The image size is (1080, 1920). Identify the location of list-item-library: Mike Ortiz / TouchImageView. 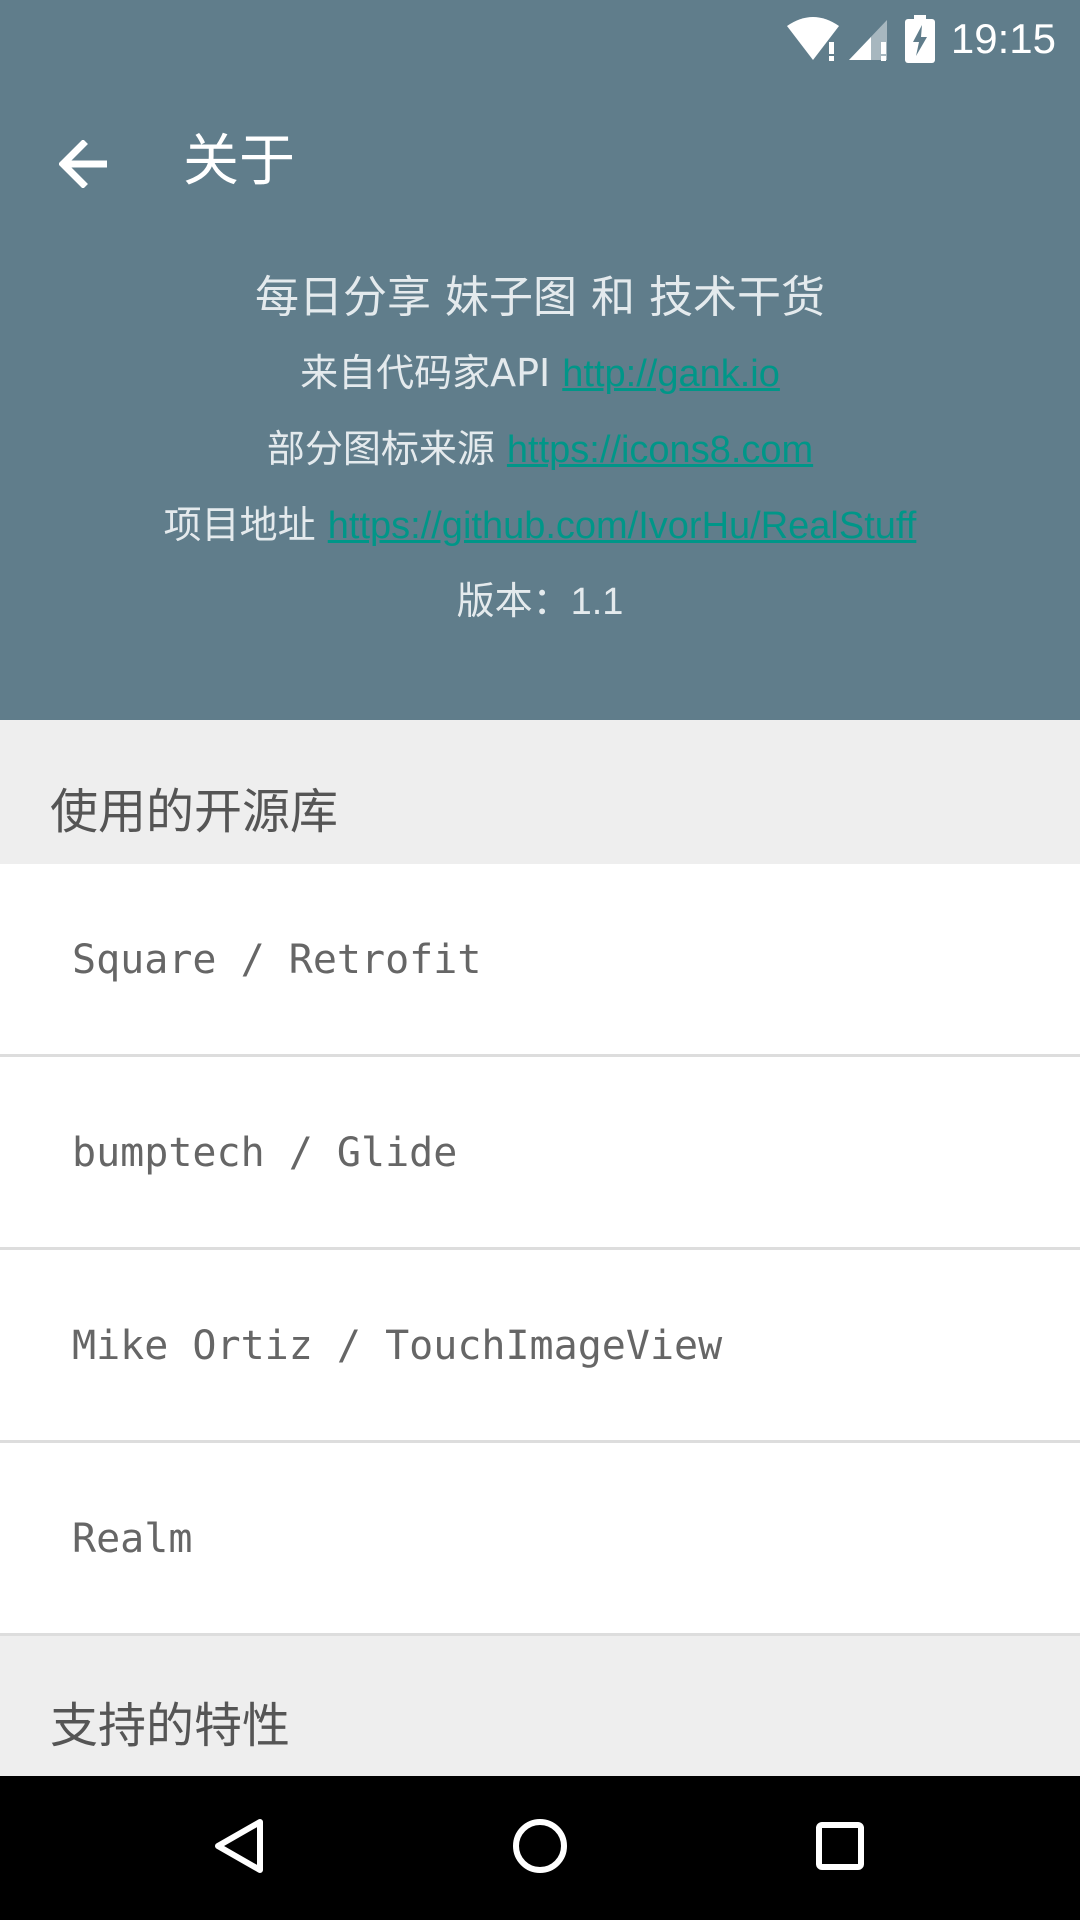
(540, 1346).